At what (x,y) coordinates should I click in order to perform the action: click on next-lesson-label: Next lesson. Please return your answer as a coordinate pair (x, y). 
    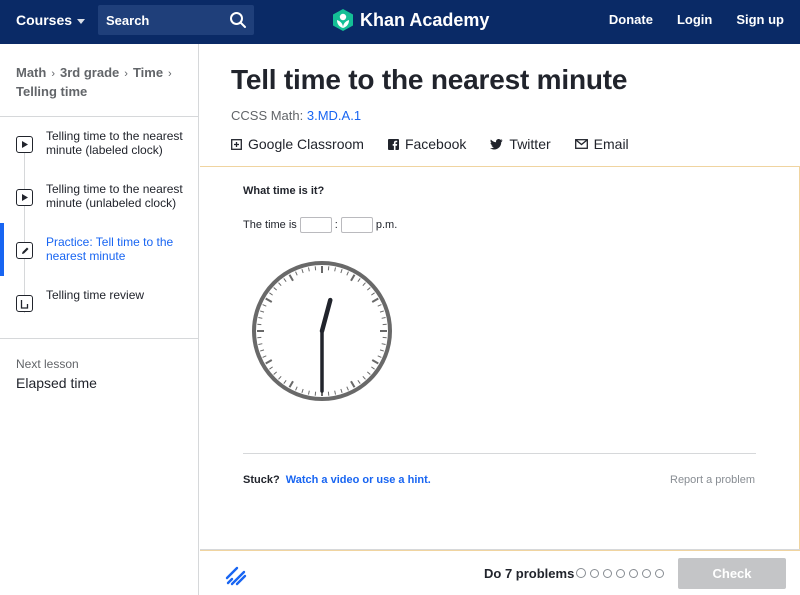
    Looking at the image, I should click on (47, 364).